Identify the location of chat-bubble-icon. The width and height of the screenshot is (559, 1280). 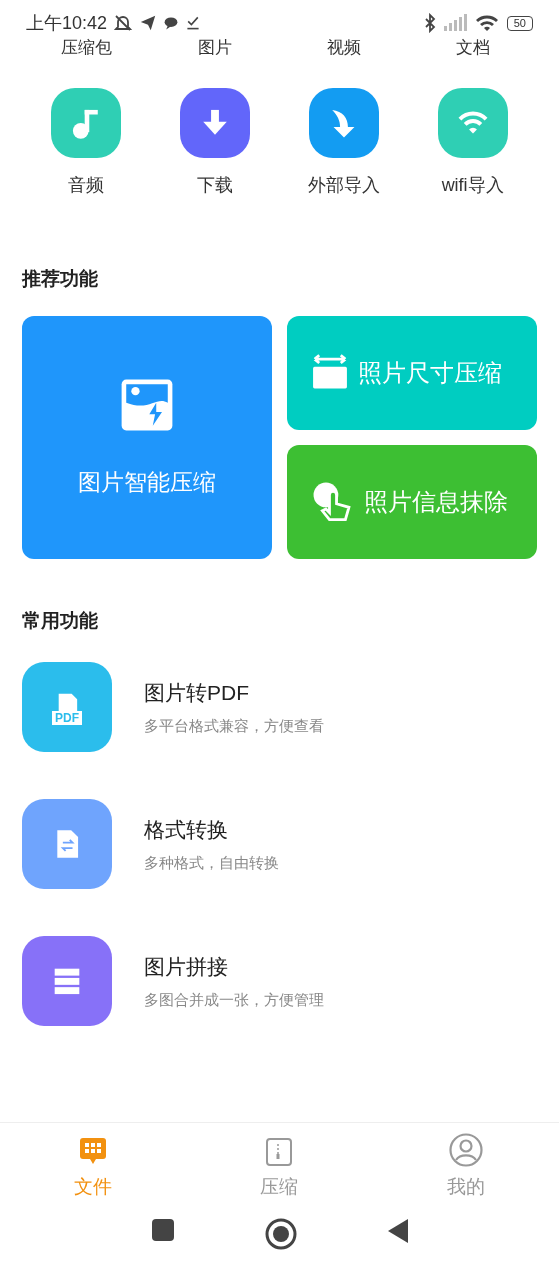
(171, 23).